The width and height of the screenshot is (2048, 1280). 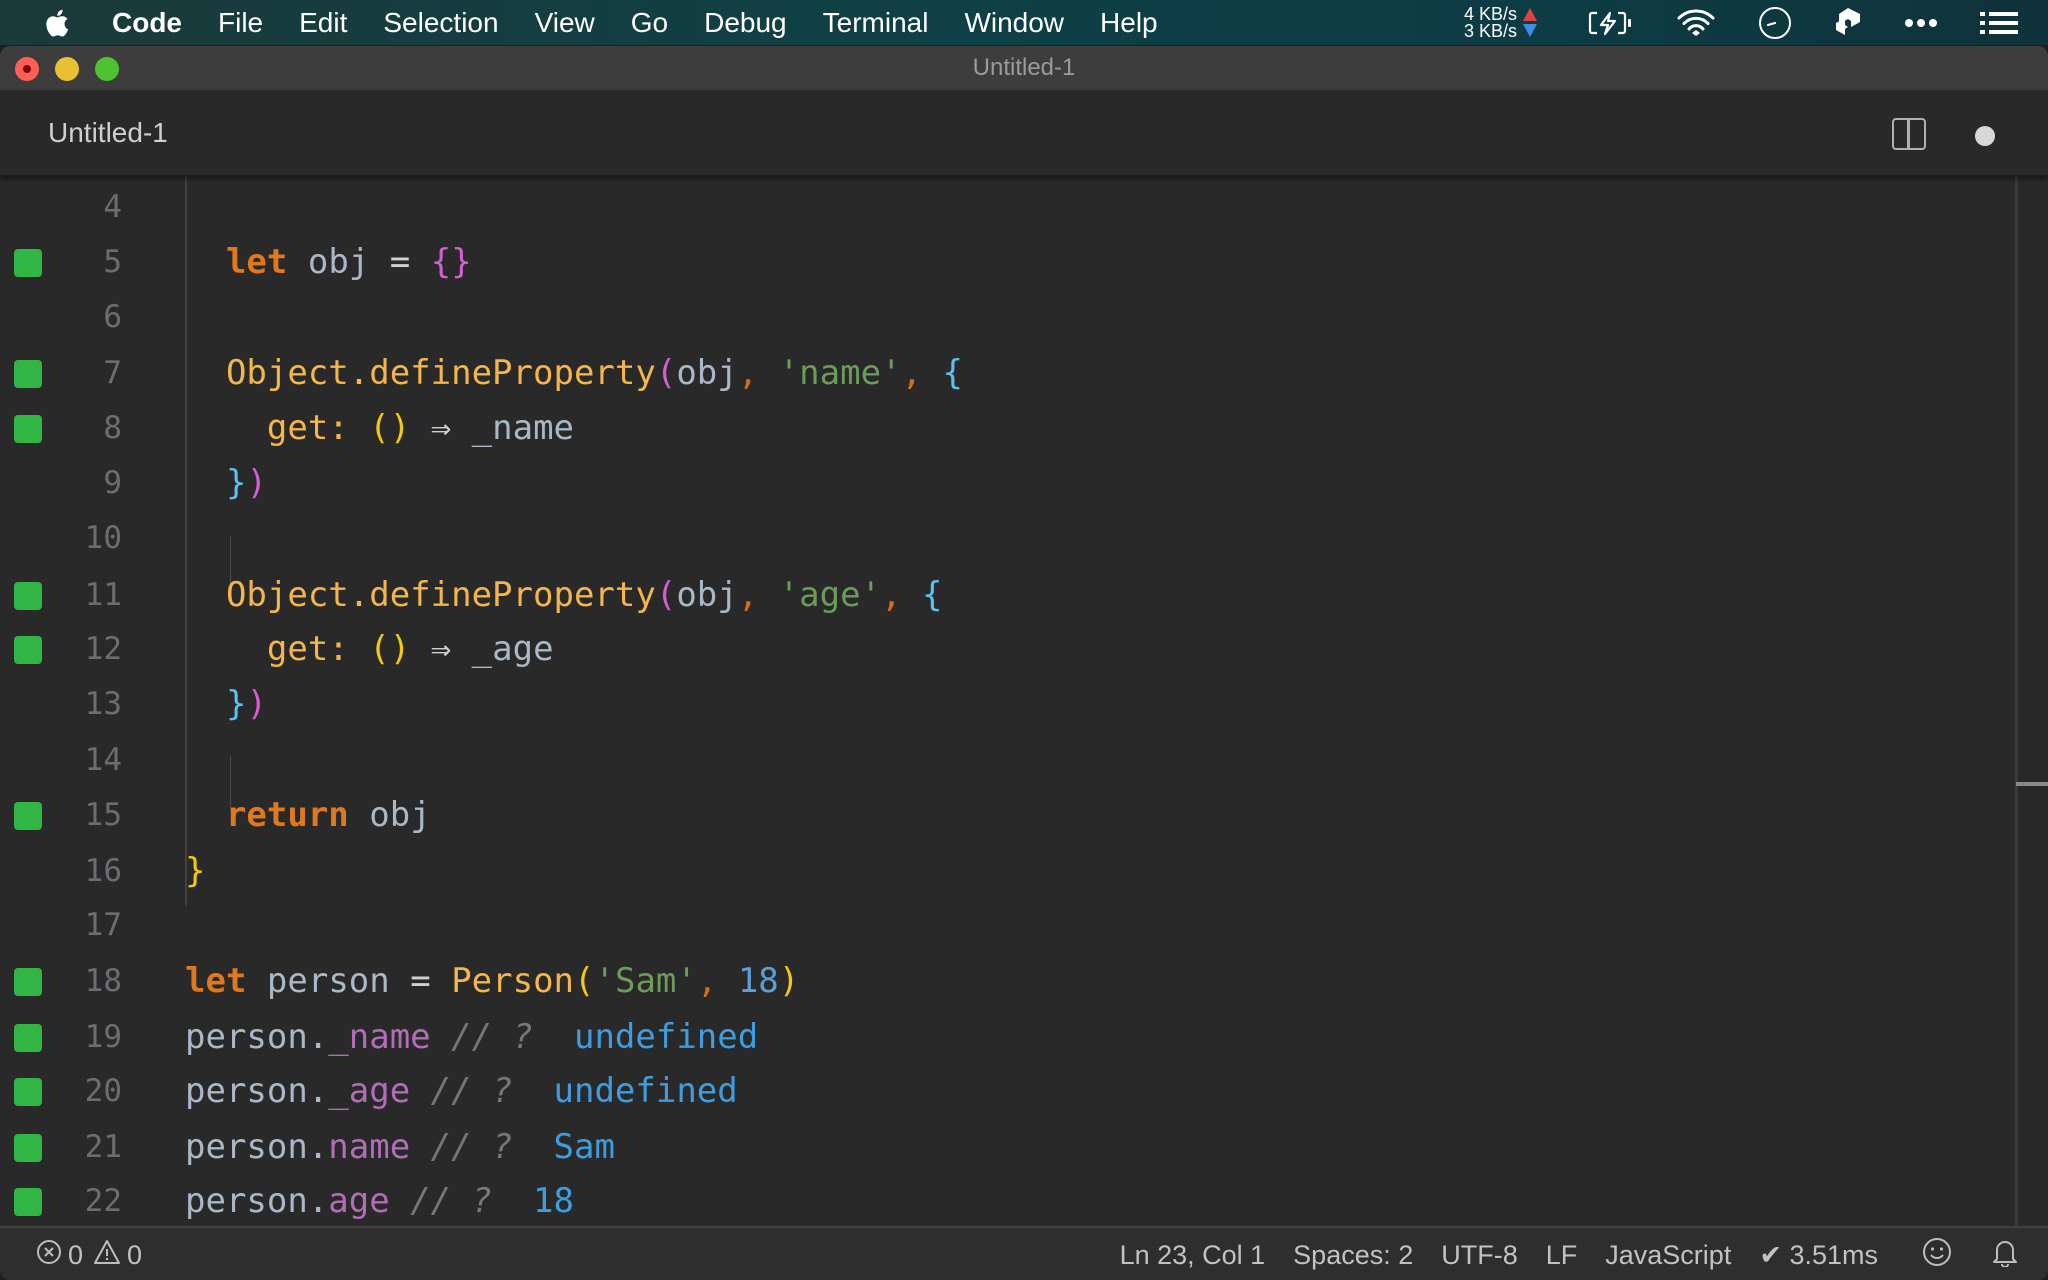 What do you see at coordinates (565, 22) in the screenshot?
I see `menu-view: View` at bounding box center [565, 22].